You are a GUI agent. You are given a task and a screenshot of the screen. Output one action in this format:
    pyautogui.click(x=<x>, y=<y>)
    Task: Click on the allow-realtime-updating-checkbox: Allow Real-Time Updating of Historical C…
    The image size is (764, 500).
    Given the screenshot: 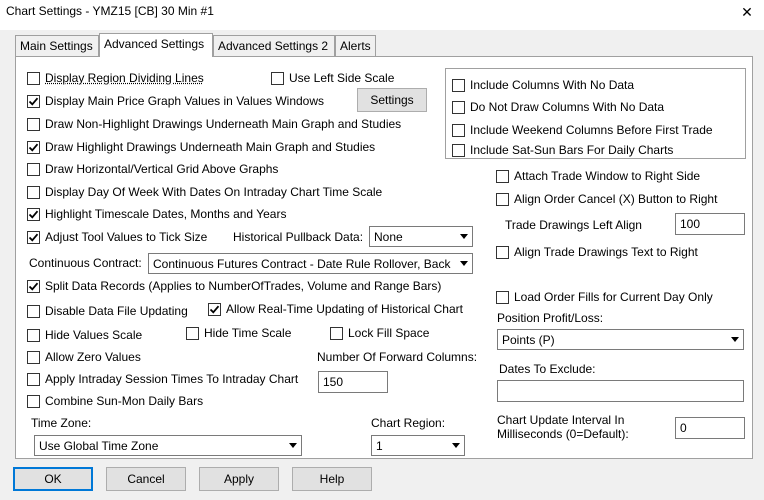 What is the action you would take?
    pyautogui.click(x=335, y=309)
    